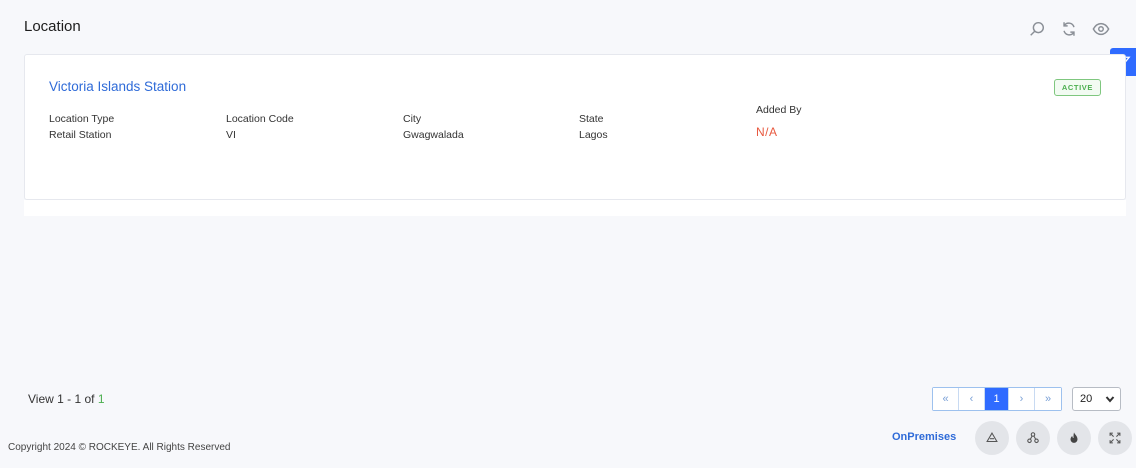 The width and height of the screenshot is (1136, 468). I want to click on next-page-button: ›, so click(1022, 399).